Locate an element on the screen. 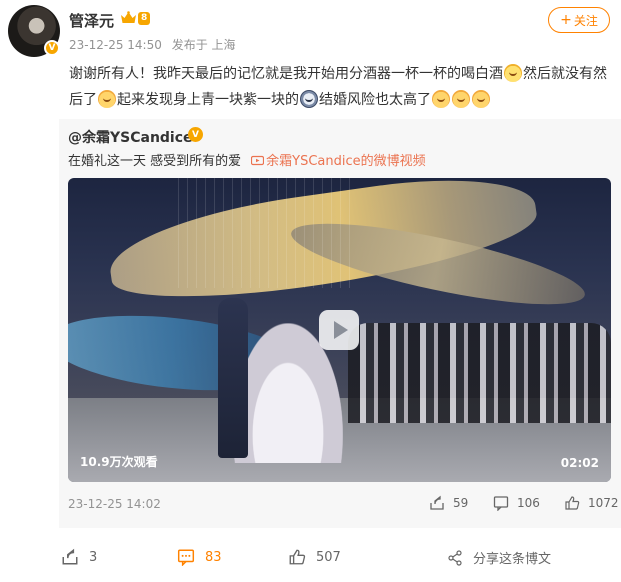  play-icon is located at coordinates (339, 330).